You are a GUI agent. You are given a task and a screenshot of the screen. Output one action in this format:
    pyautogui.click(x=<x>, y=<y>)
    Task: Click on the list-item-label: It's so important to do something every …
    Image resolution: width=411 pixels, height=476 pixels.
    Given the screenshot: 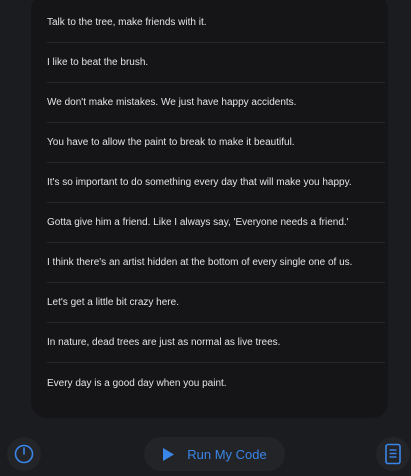 What is the action you would take?
    pyautogui.click(x=199, y=182)
    